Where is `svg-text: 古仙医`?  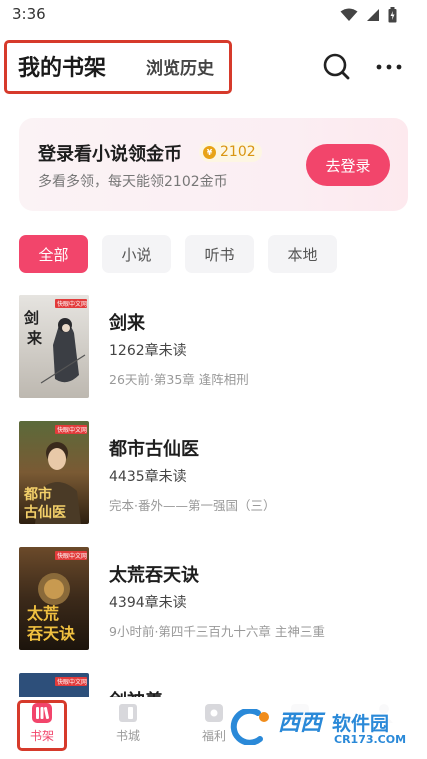 svg-text: 古仙医 is located at coordinates (45, 512).